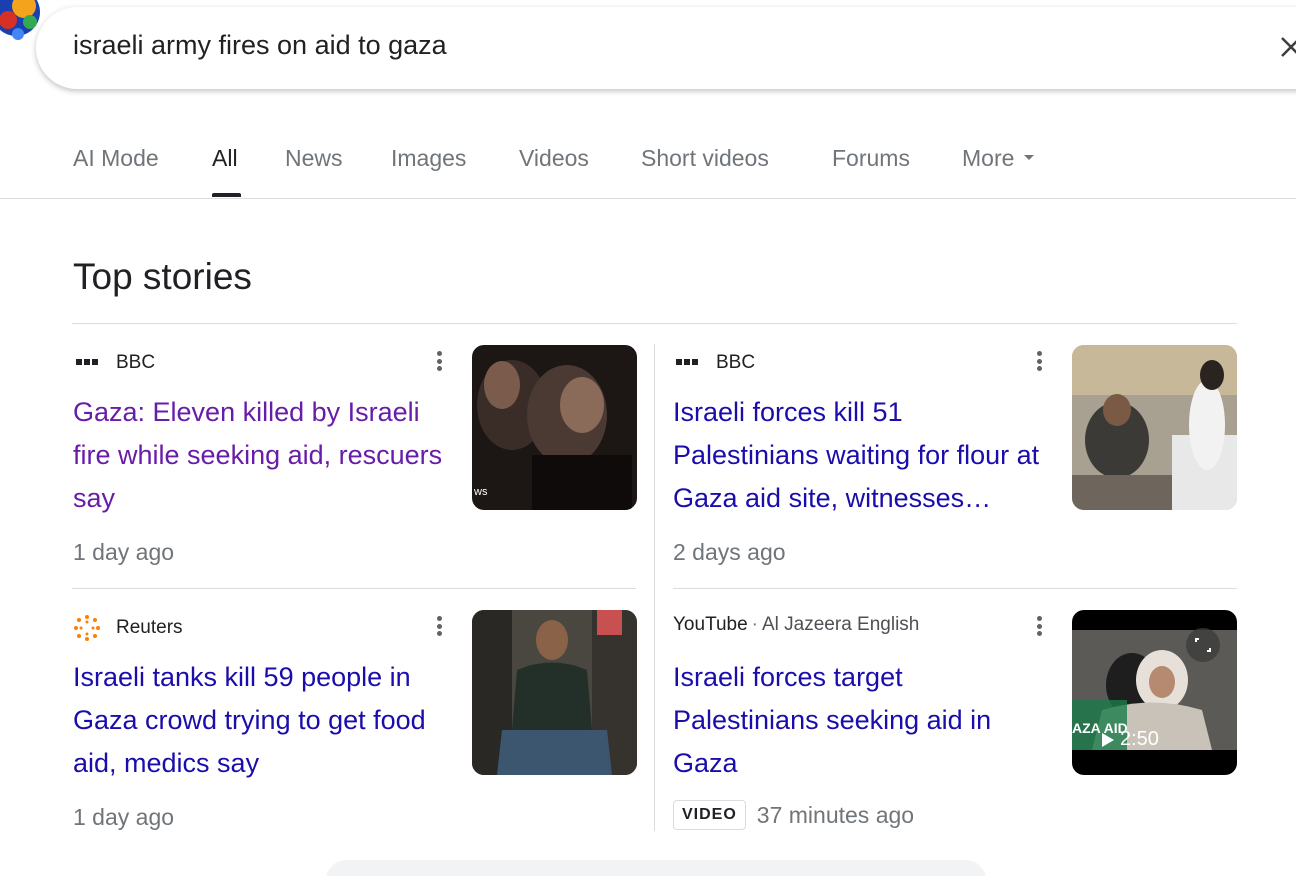 The image size is (1296, 876). I want to click on caret-down-icon, so click(1029, 158).